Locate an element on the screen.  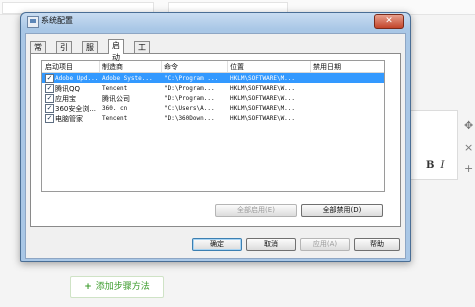
add-method-button: + 添加步骤方法 is located at coordinates (117, 287).